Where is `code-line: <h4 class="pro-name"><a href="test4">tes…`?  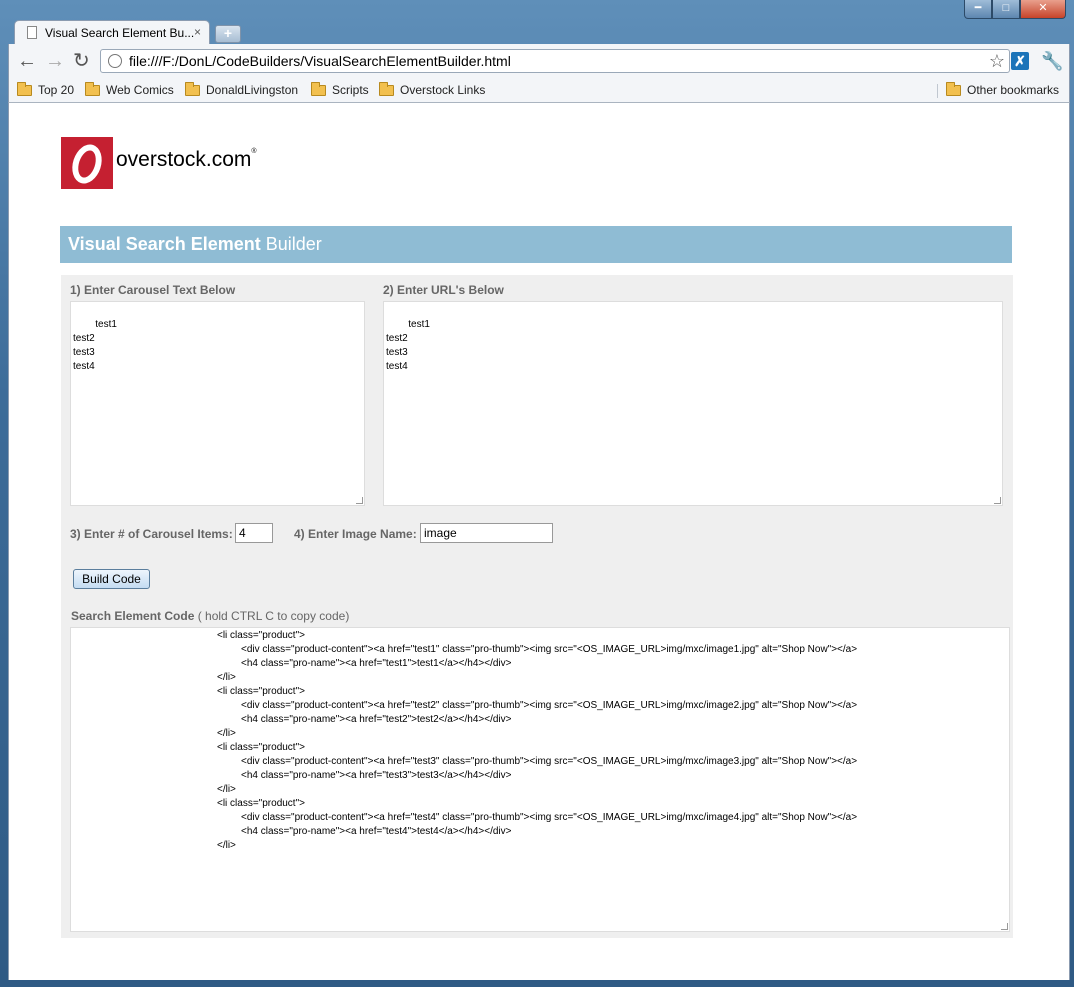
code-line: <h4 class="pro-name"><a href="test4">tes… is located at coordinates (376, 831).